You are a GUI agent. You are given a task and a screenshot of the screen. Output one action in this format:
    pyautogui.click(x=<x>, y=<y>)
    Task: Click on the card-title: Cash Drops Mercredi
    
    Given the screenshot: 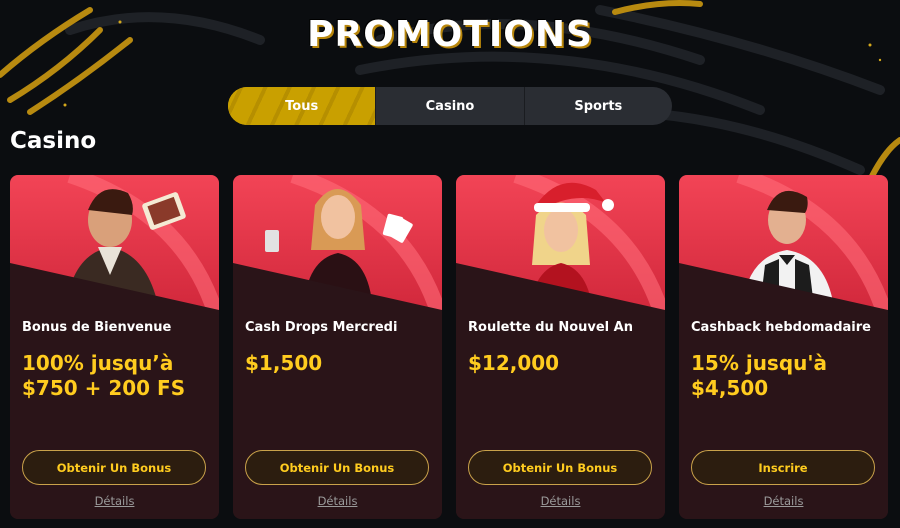 What is the action you would take?
    pyautogui.click(x=321, y=327)
    